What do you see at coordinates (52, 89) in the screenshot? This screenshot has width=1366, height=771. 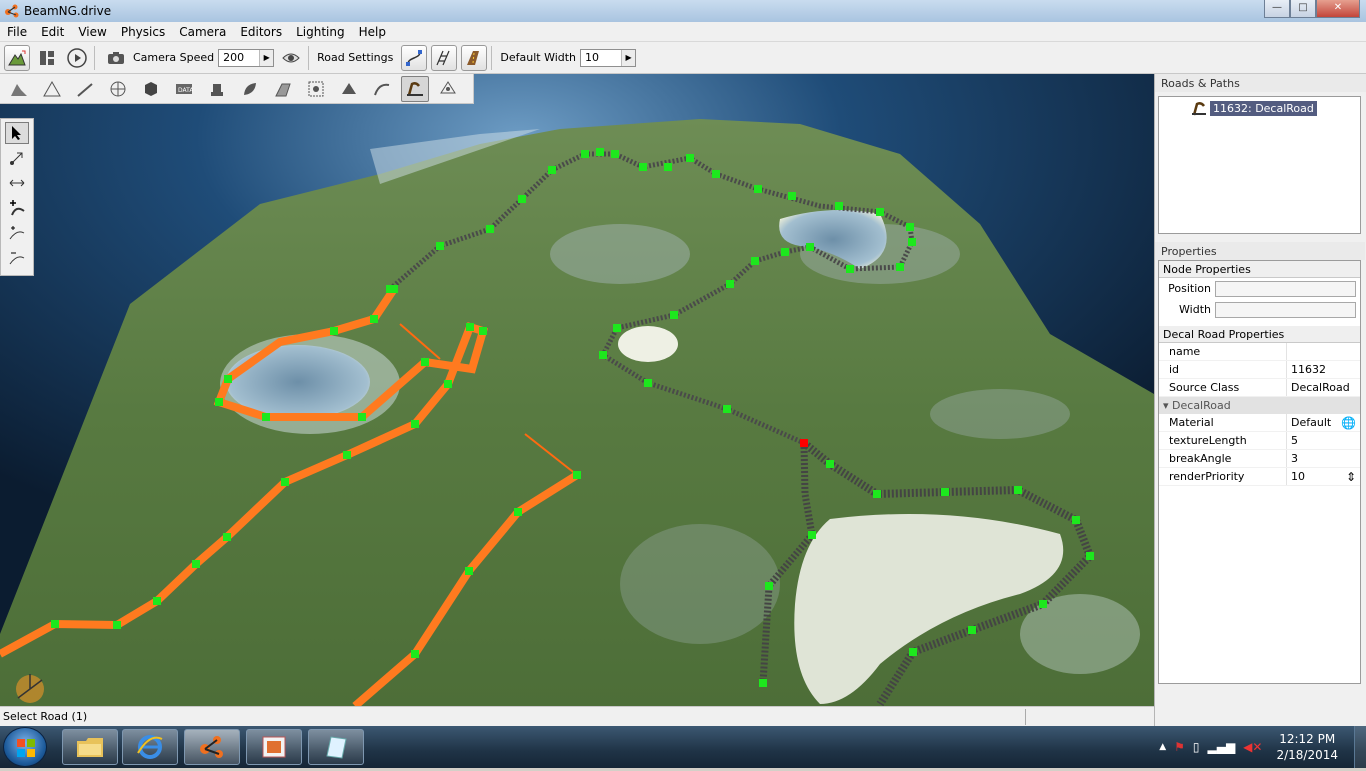 I see `terrain-painter-tool-button` at bounding box center [52, 89].